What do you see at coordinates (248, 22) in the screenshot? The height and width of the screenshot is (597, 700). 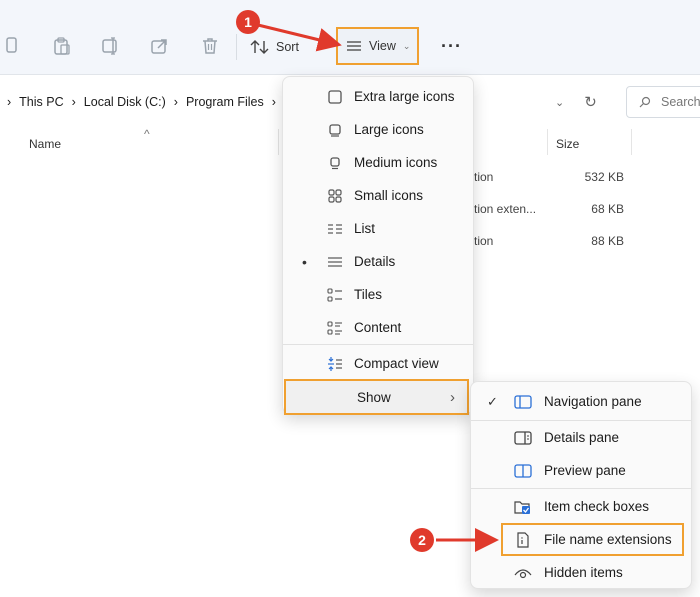 I see `annotation-badge: 1` at bounding box center [248, 22].